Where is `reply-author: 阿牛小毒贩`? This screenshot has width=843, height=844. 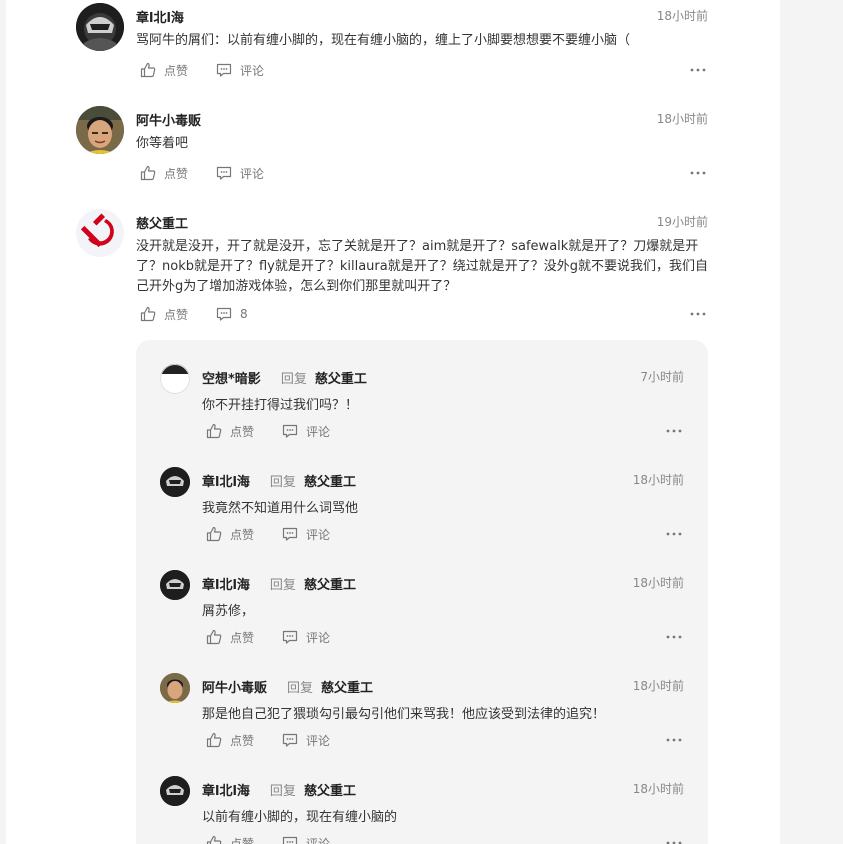 reply-author: 阿牛小毒贩 is located at coordinates (234, 686).